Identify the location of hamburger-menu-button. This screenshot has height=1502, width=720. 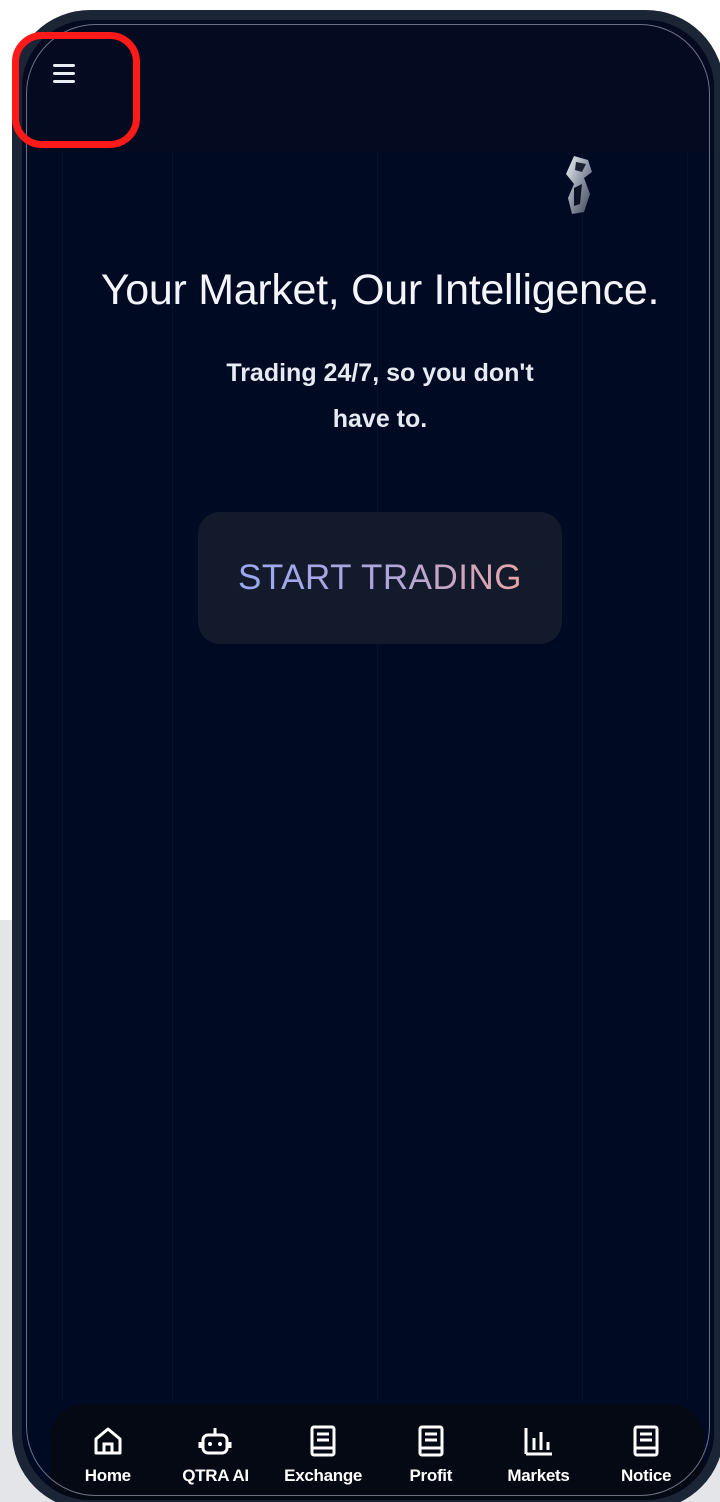
(64, 74).